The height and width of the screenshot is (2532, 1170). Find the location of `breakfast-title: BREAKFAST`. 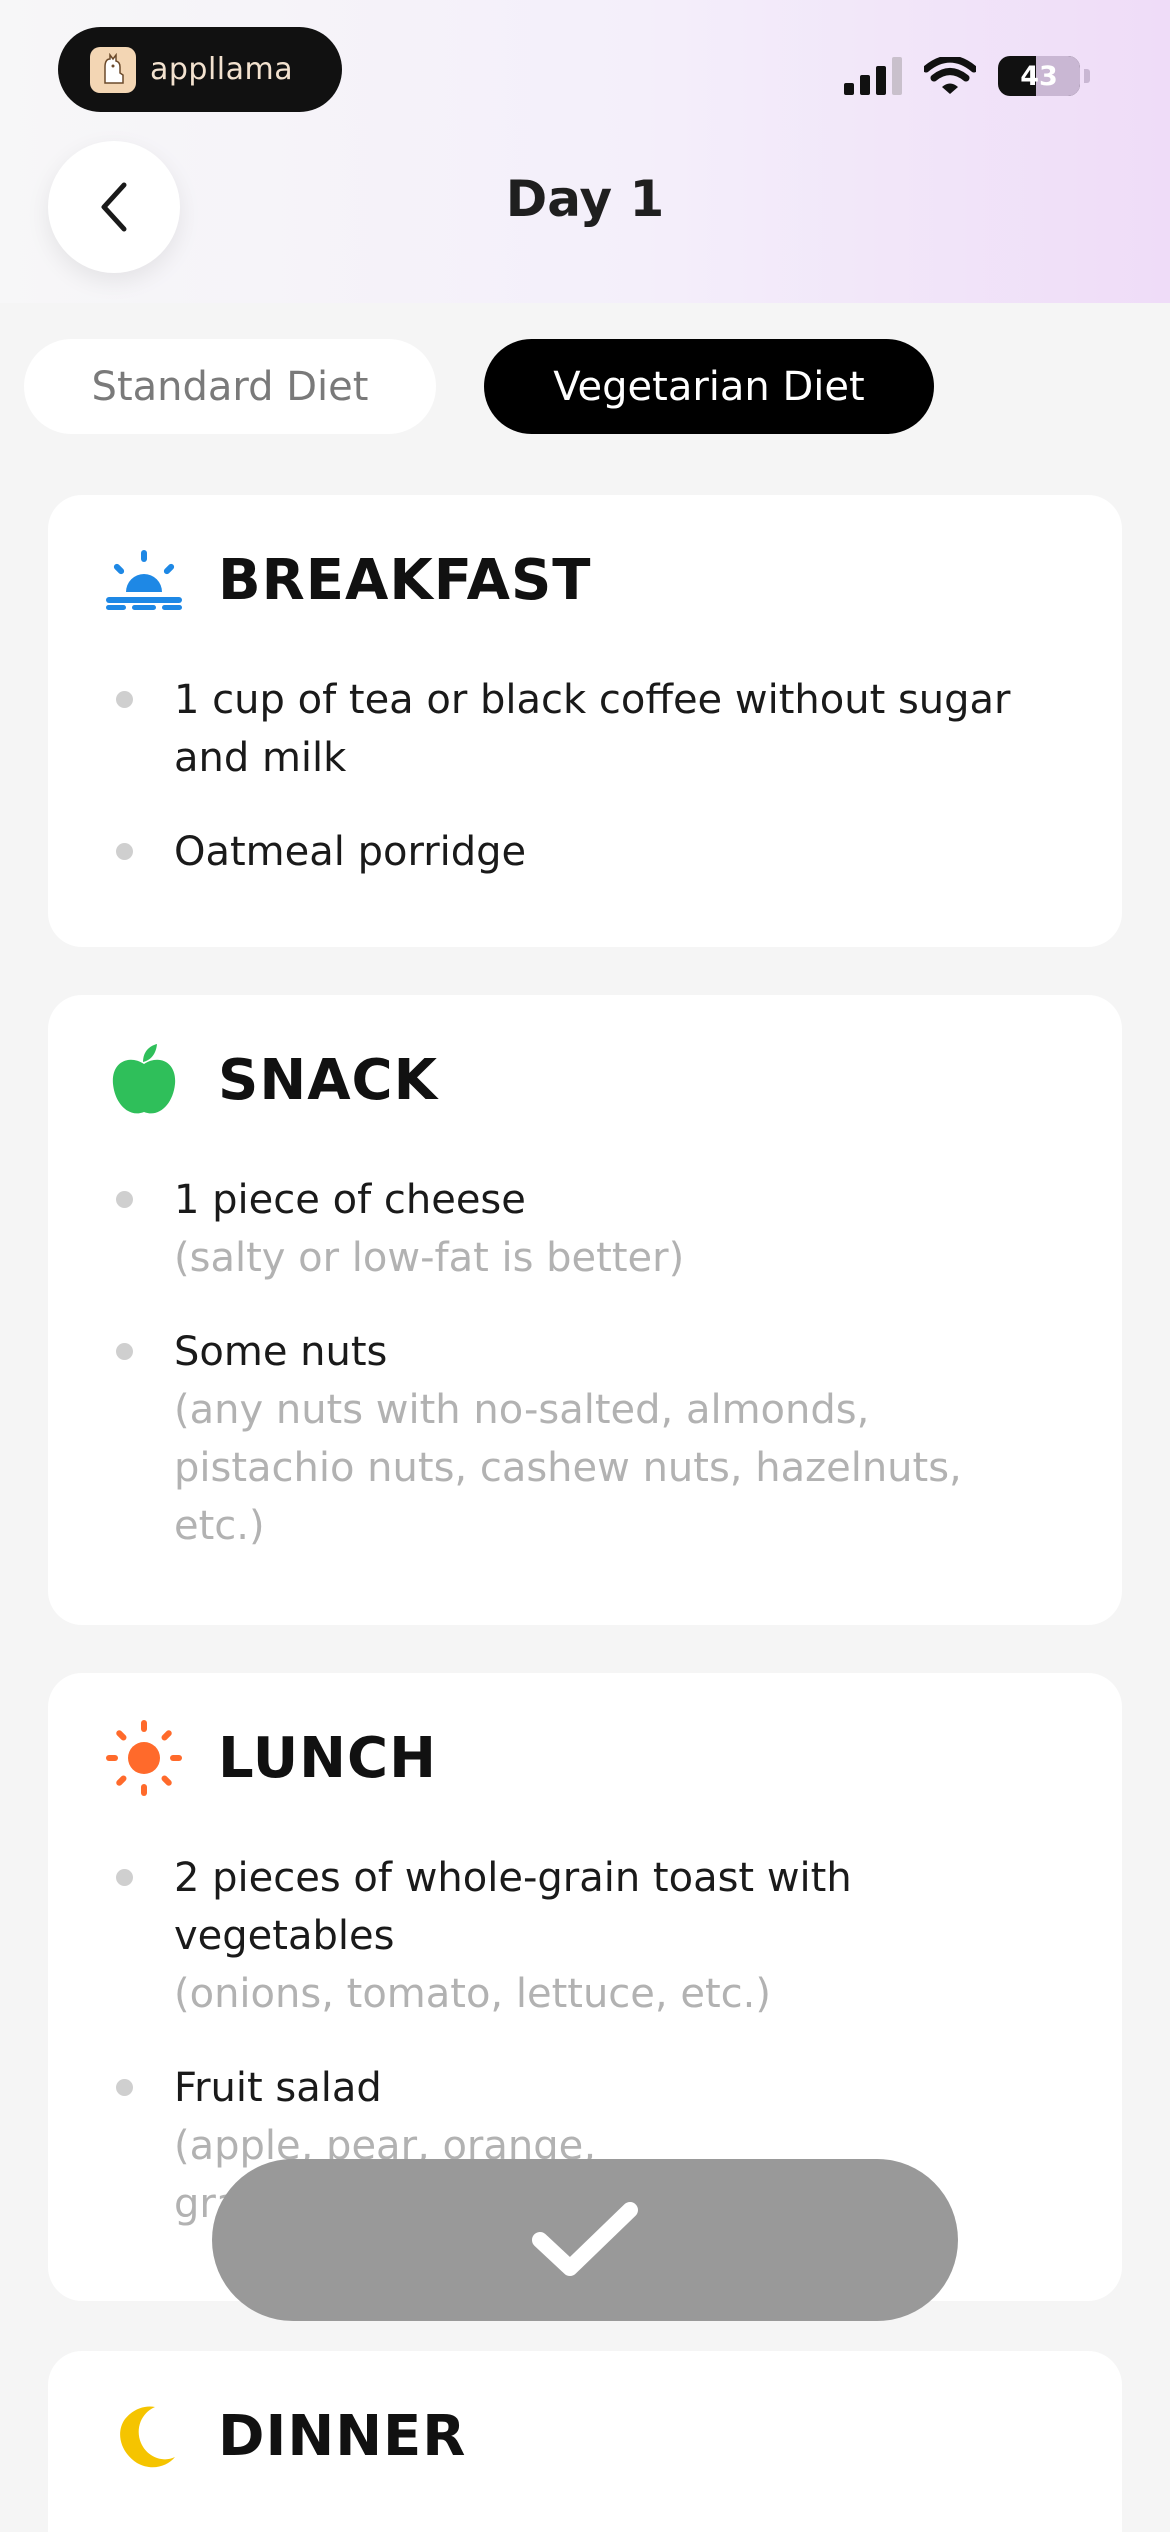

breakfast-title: BREAKFAST is located at coordinates (405, 580).